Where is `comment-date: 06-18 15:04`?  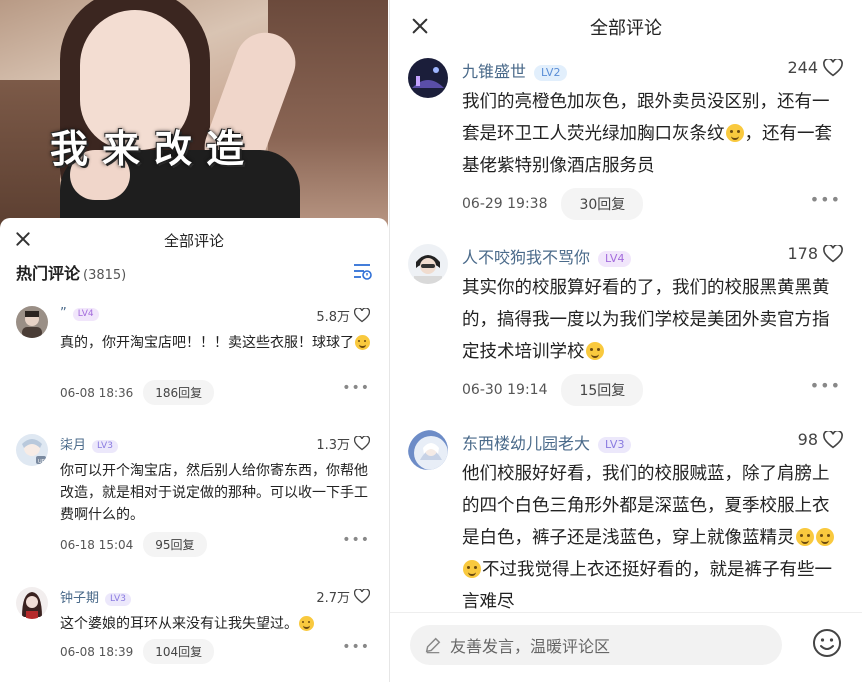
comment-date: 06-18 15:04 is located at coordinates (97, 544).